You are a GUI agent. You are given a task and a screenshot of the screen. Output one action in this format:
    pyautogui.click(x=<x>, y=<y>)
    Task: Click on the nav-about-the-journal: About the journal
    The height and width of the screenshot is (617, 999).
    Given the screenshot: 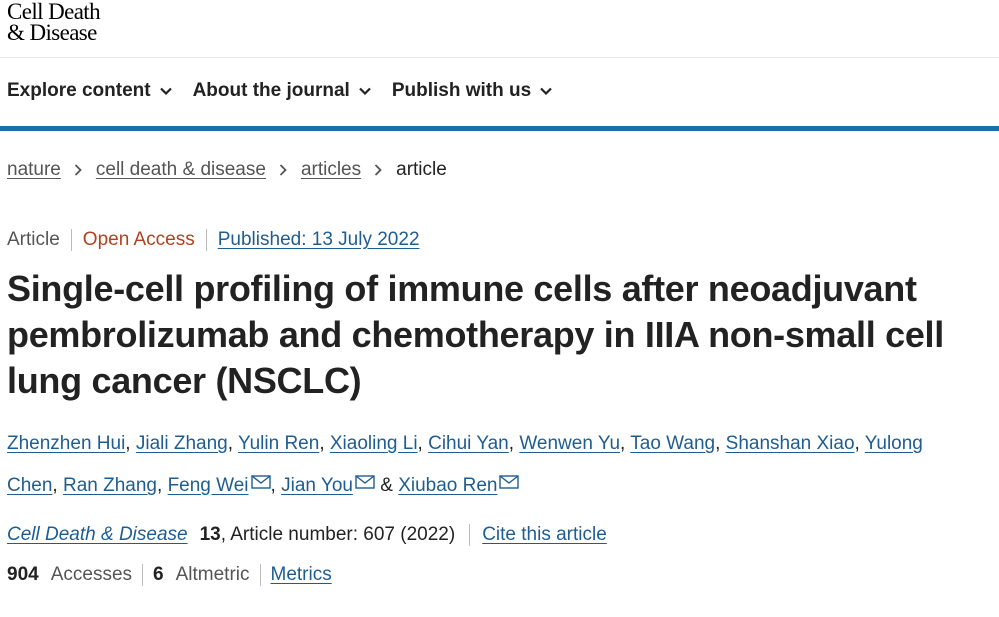 What is the action you would take?
    pyautogui.click(x=282, y=91)
    